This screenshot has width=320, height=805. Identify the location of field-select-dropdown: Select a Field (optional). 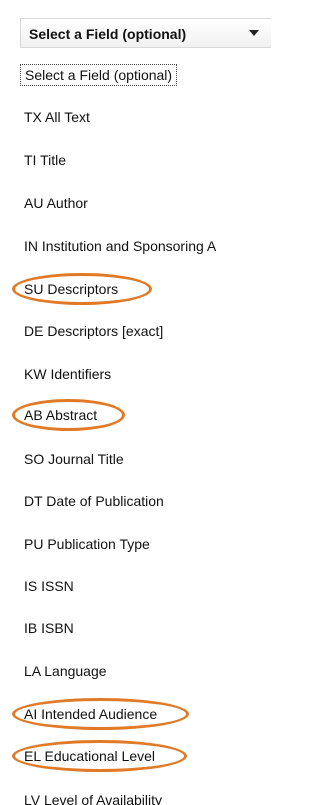
(145, 33).